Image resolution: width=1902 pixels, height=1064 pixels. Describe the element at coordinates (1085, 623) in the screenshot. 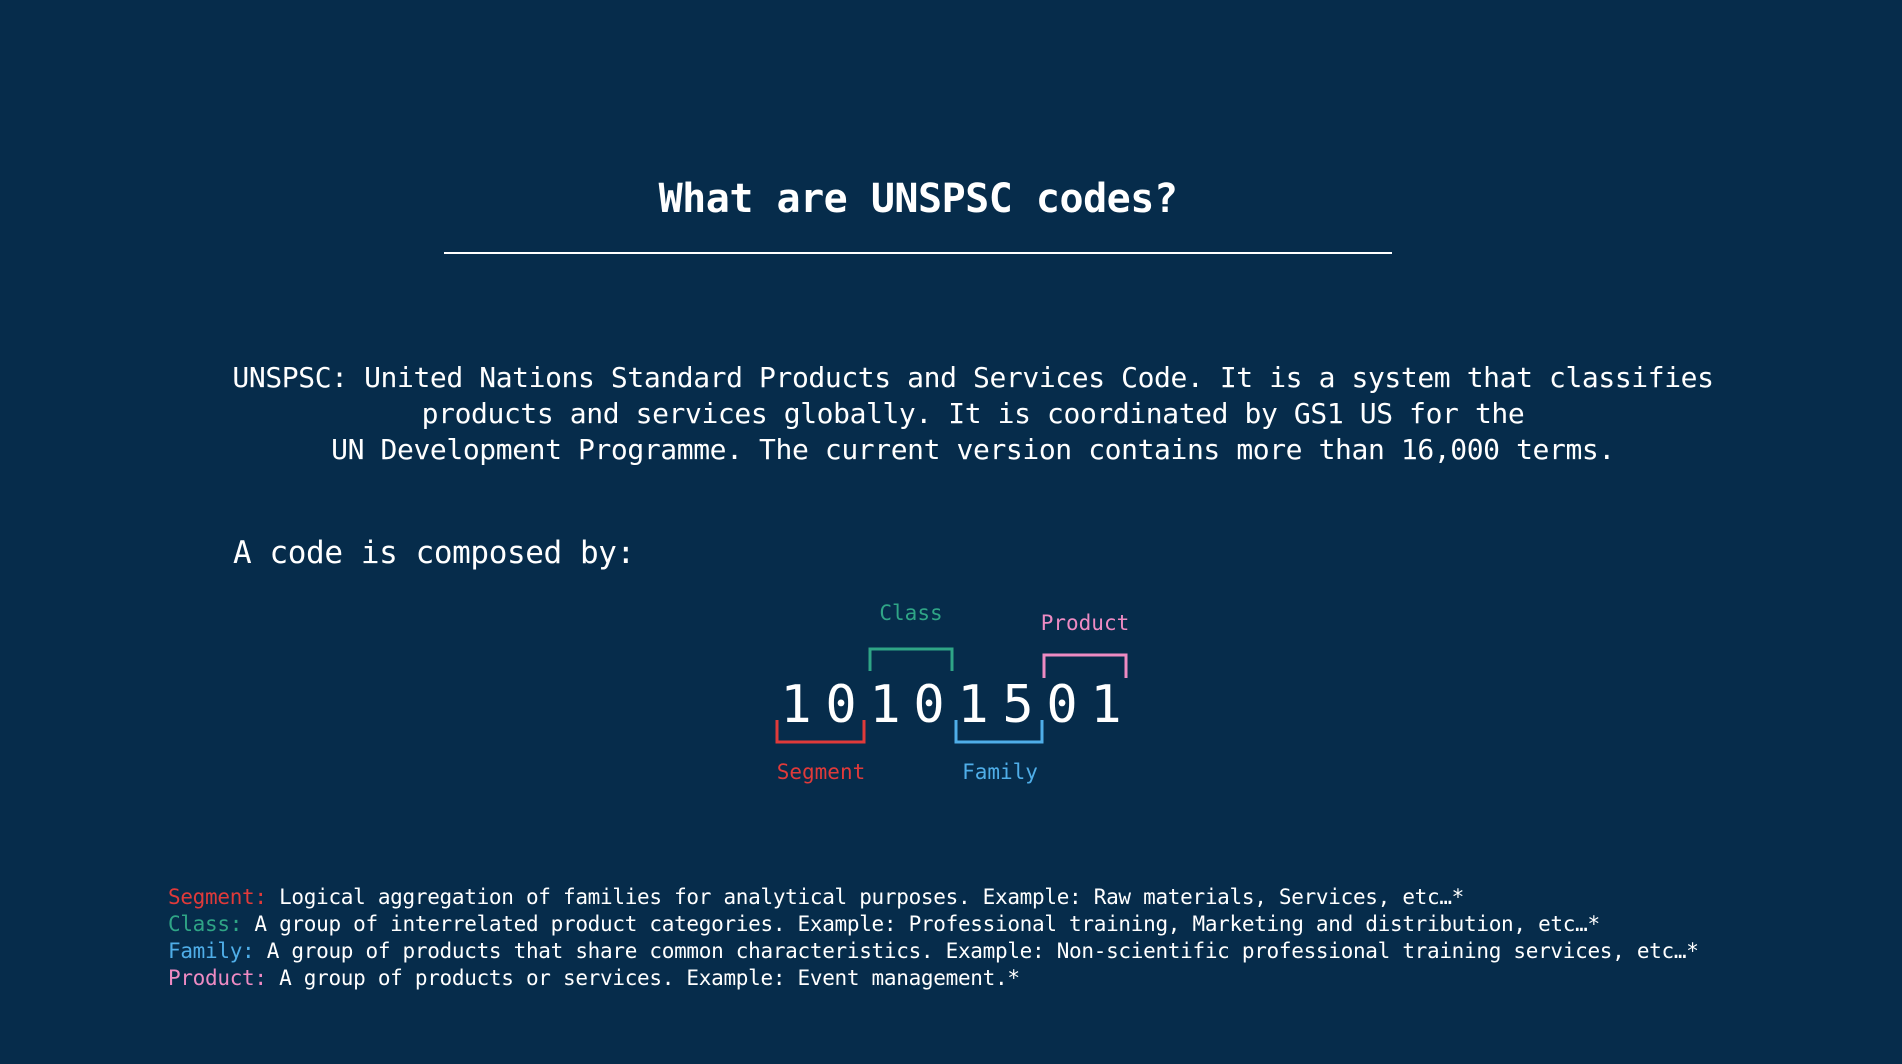

I see `product-label: Product` at that location.